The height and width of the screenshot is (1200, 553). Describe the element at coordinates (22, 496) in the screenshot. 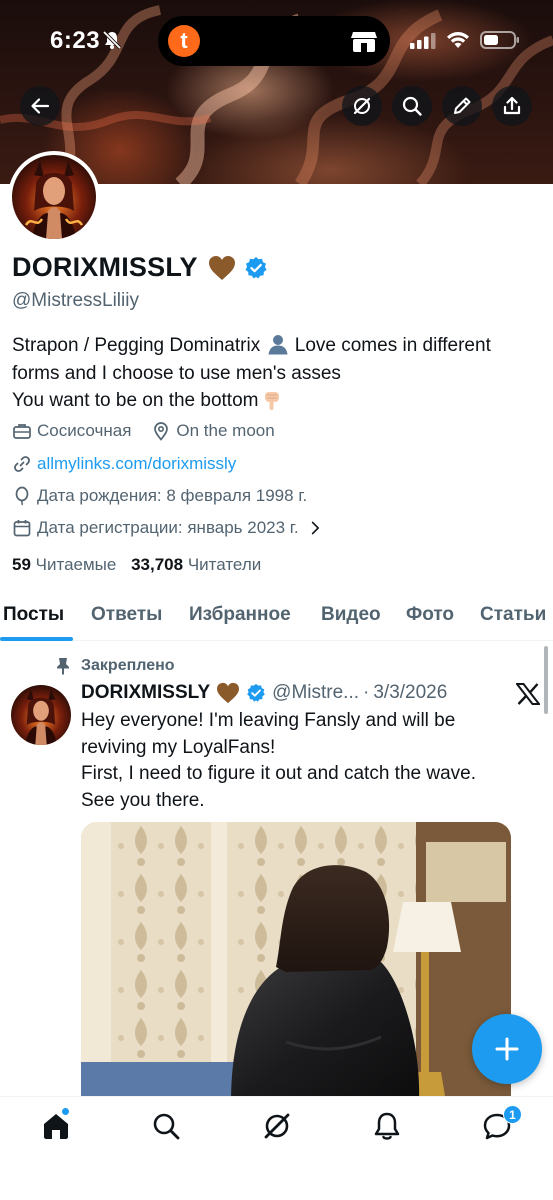

I see `balloon-icon` at that location.